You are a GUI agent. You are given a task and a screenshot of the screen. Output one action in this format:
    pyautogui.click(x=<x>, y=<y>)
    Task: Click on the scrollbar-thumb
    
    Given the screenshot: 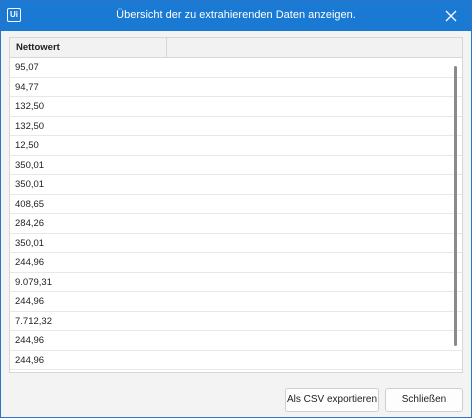 What is the action you would take?
    pyautogui.click(x=455, y=206)
    